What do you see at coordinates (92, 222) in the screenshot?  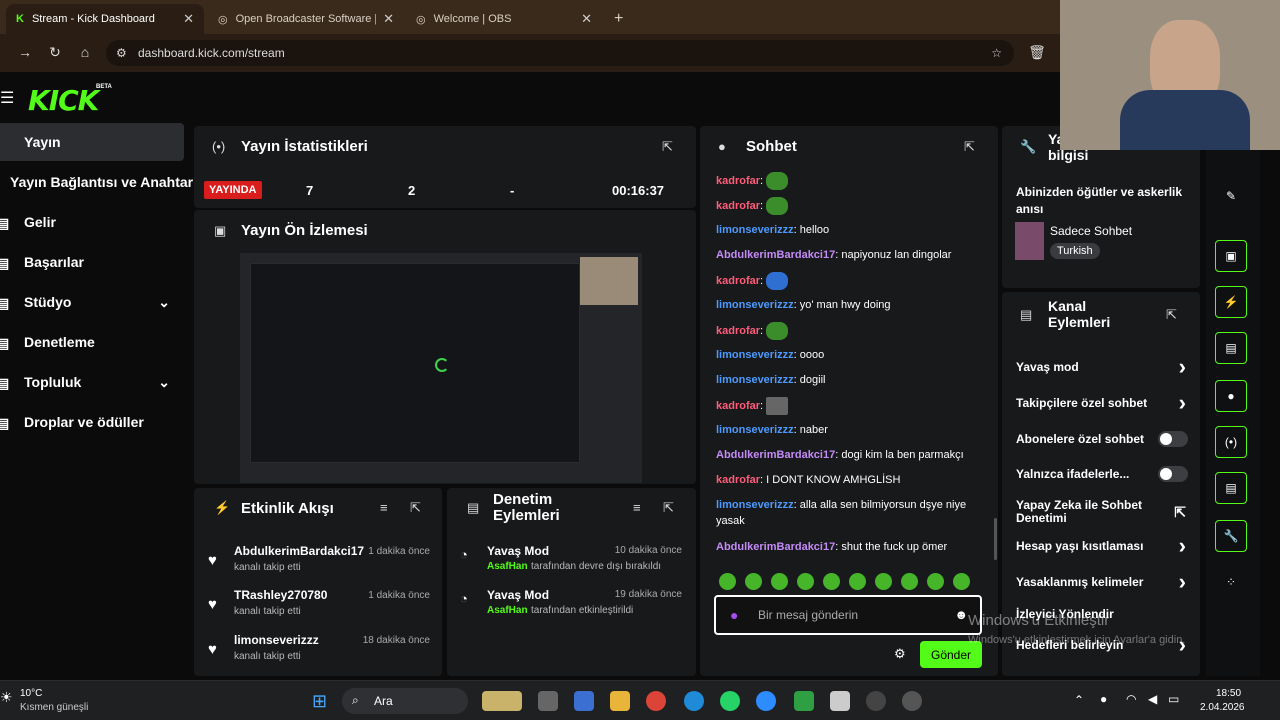 I see `sidebar-item-gelir: ▤ Gelir` at bounding box center [92, 222].